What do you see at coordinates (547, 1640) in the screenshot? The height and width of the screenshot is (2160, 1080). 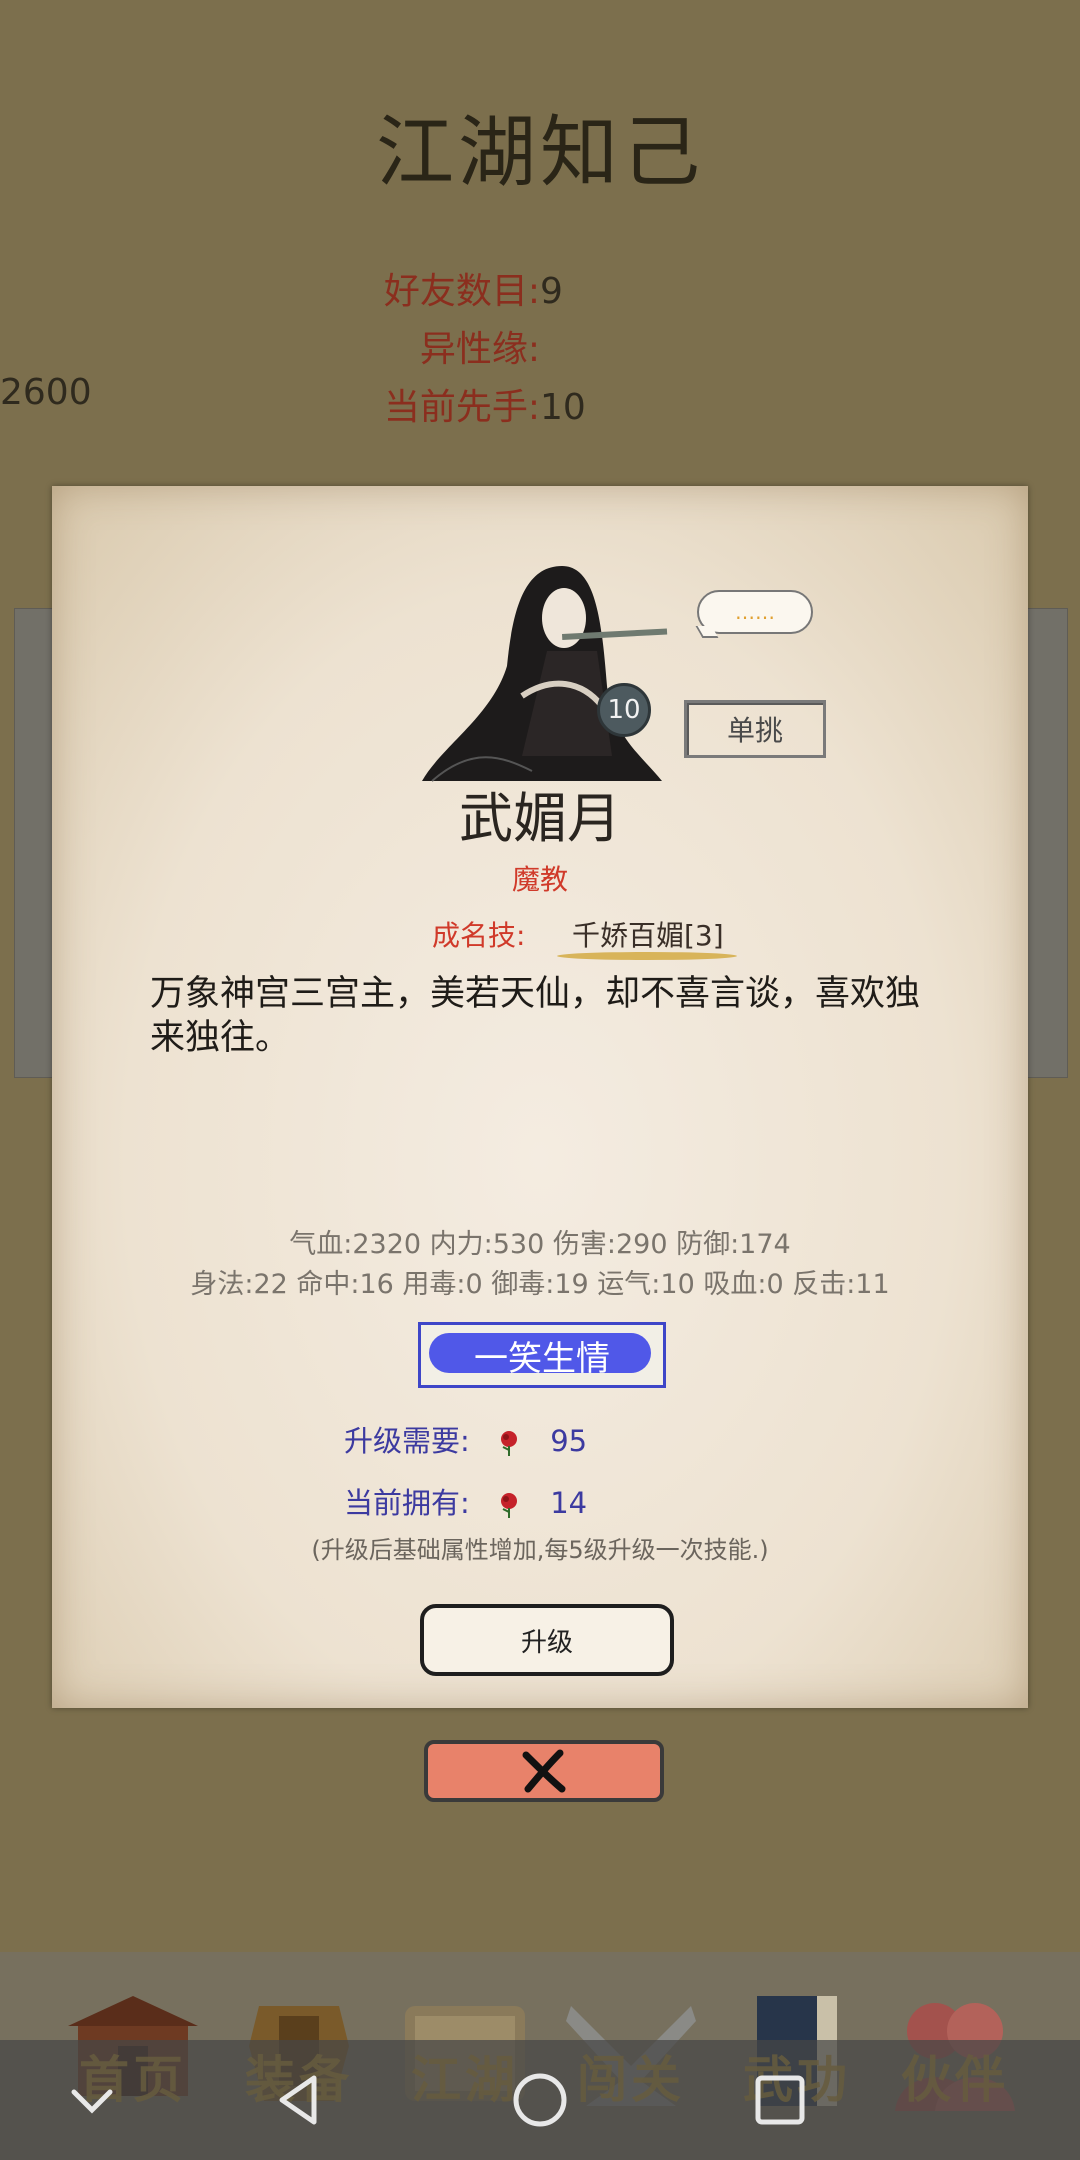 I see `upgrade-button: 升级` at bounding box center [547, 1640].